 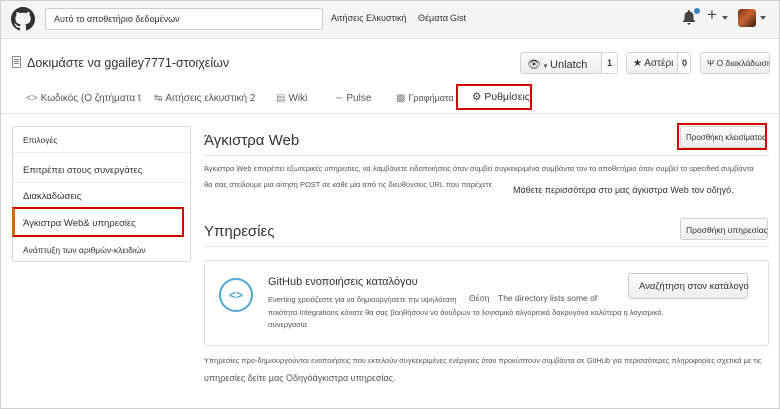 What do you see at coordinates (743, 63) in the screenshot?
I see `fork-label: Ο διακλάδωση` at bounding box center [743, 63].